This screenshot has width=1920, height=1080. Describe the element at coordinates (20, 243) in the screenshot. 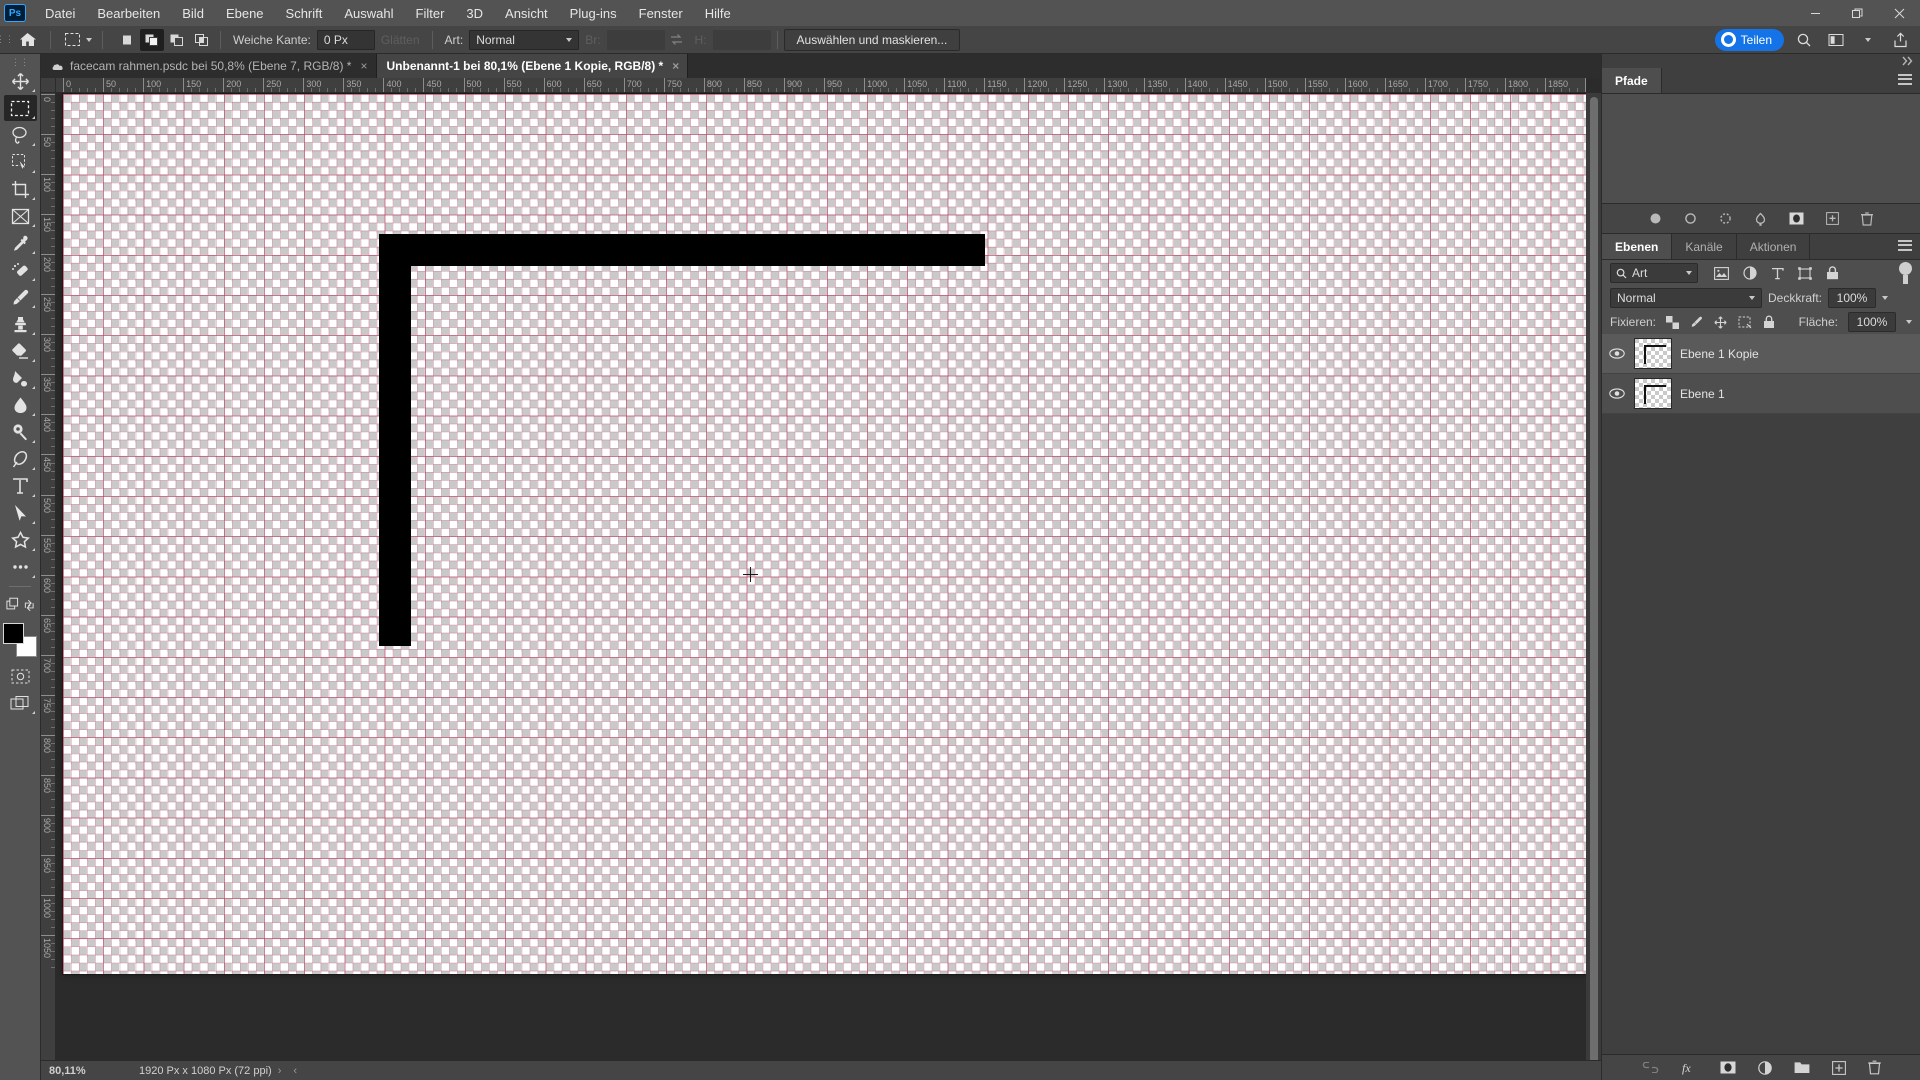

I see `eyedropper-tool` at that location.